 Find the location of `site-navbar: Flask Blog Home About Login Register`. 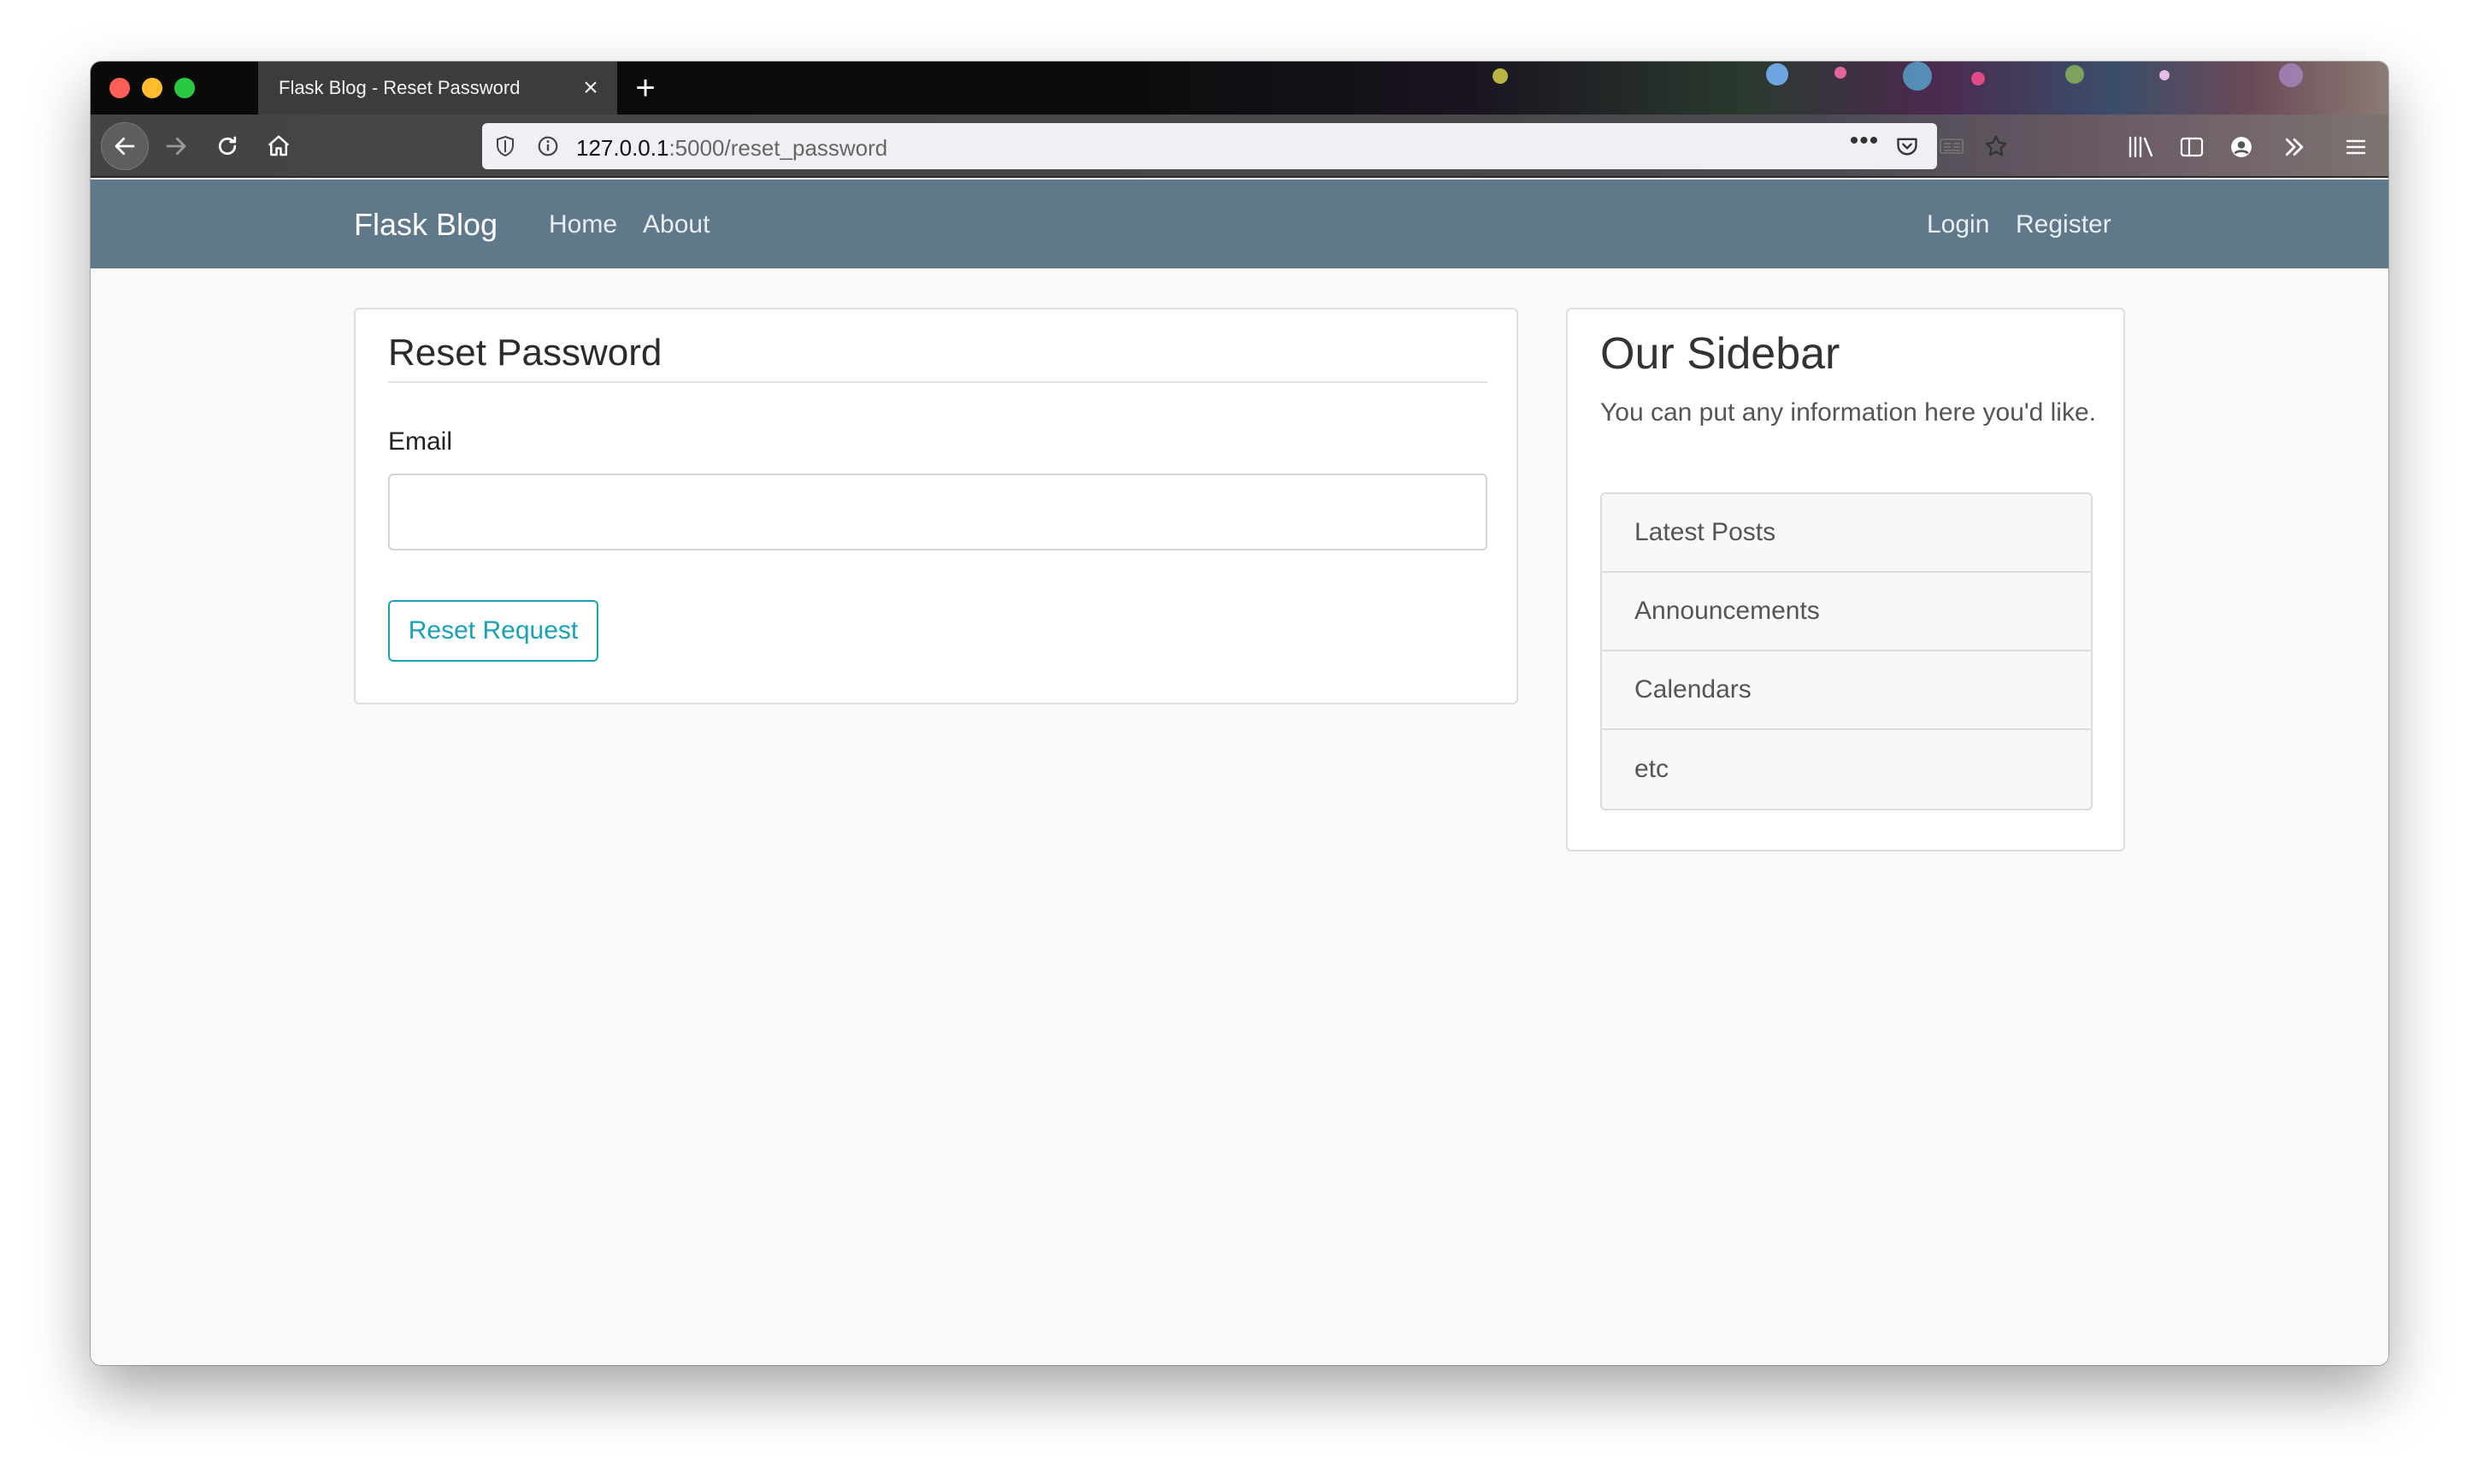

site-navbar: Flask Blog Home About Login Register is located at coordinates (1239, 224).